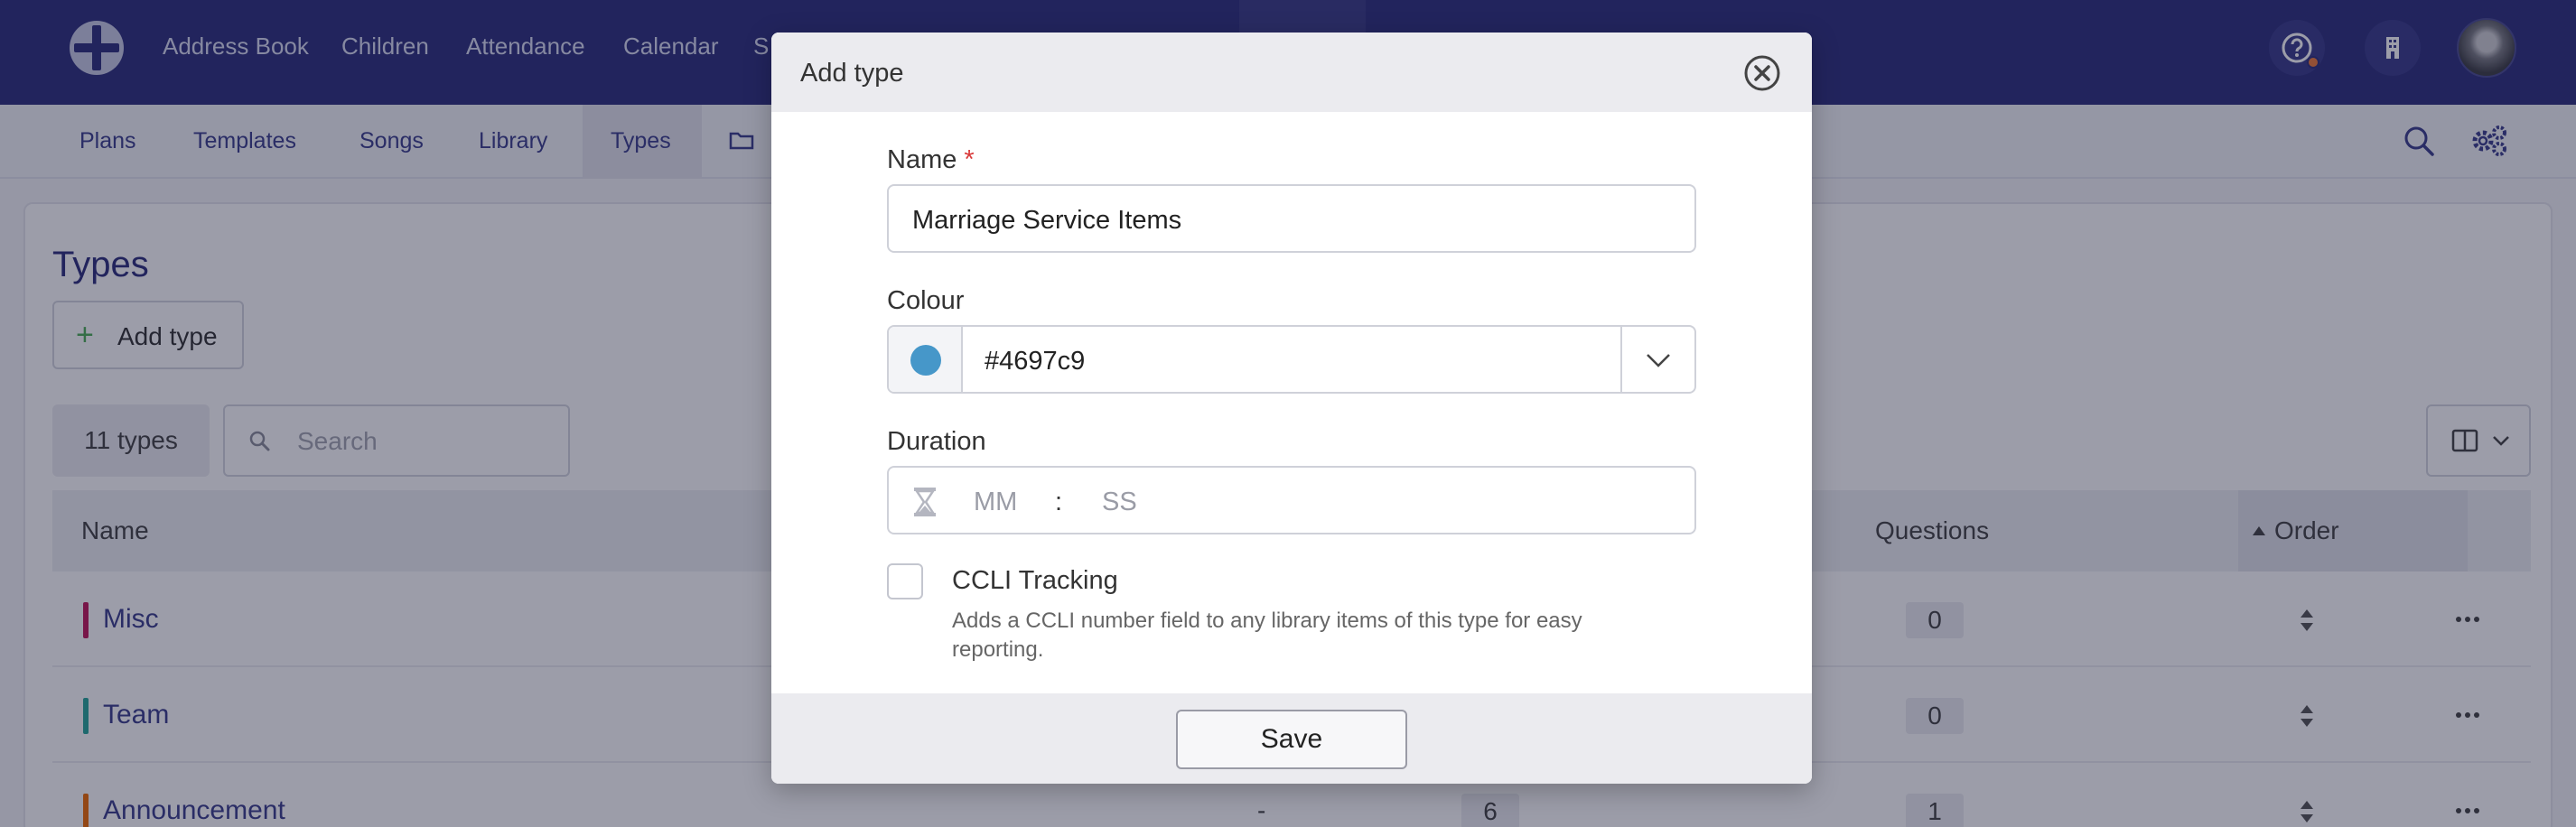  Describe the element at coordinates (1035, 580) in the screenshot. I see `ccli-tracking-label: CCLI Tracking` at that location.